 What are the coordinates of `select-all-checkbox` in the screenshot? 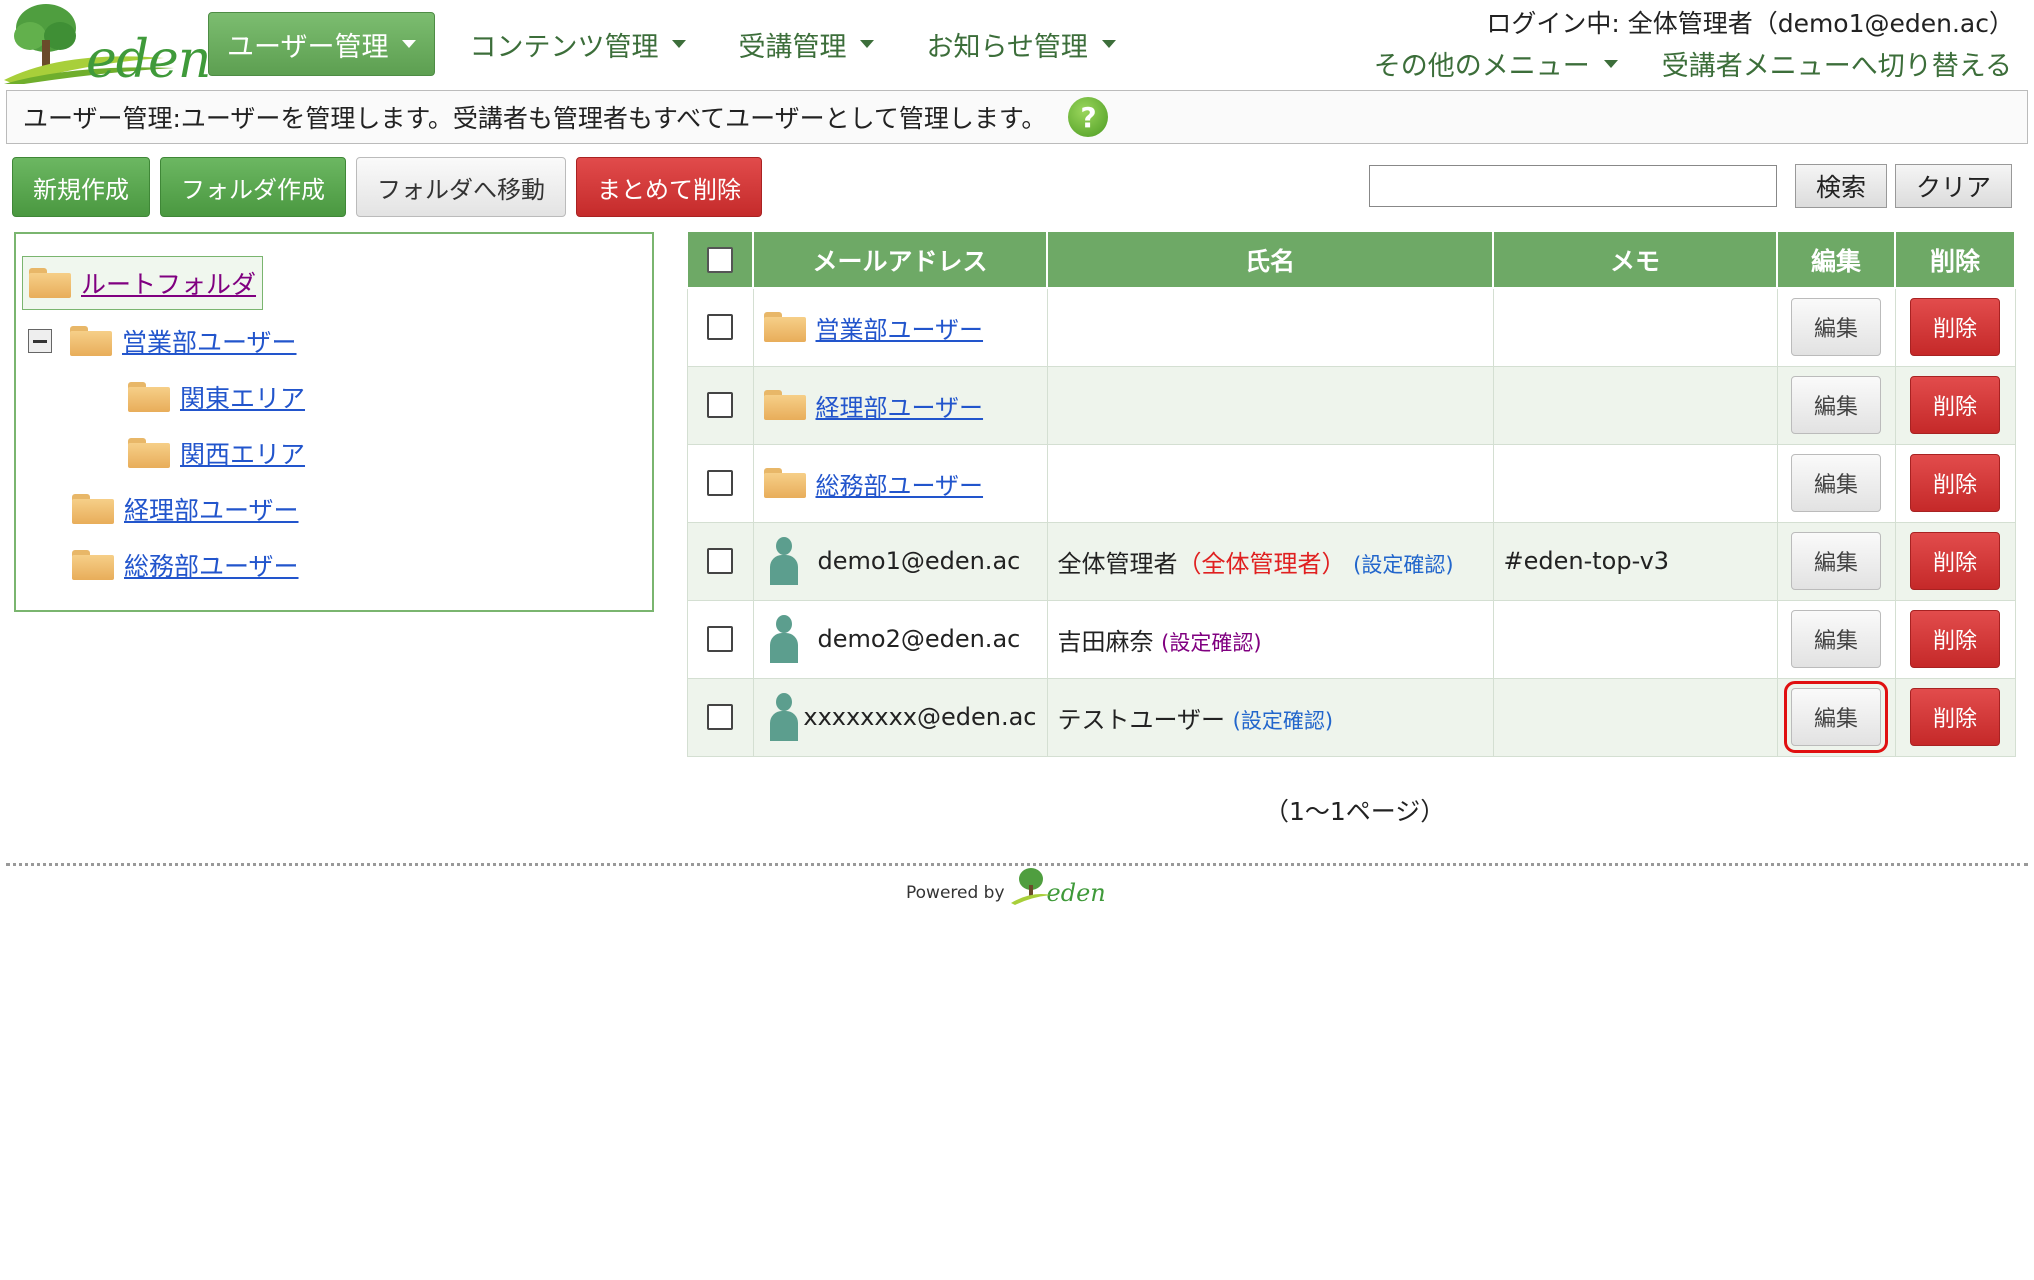 It's located at (720, 259).